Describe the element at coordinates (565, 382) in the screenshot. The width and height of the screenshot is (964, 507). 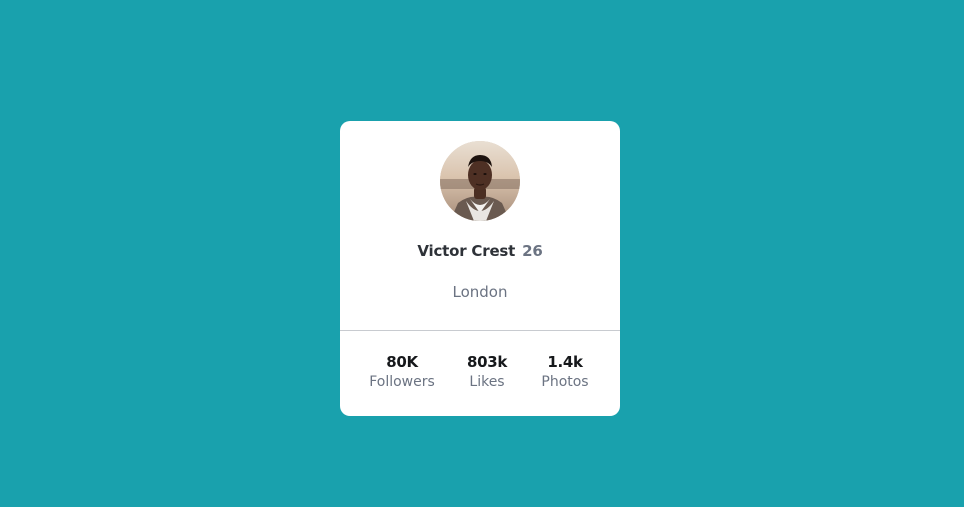
I see `stat-label: Photos` at that location.